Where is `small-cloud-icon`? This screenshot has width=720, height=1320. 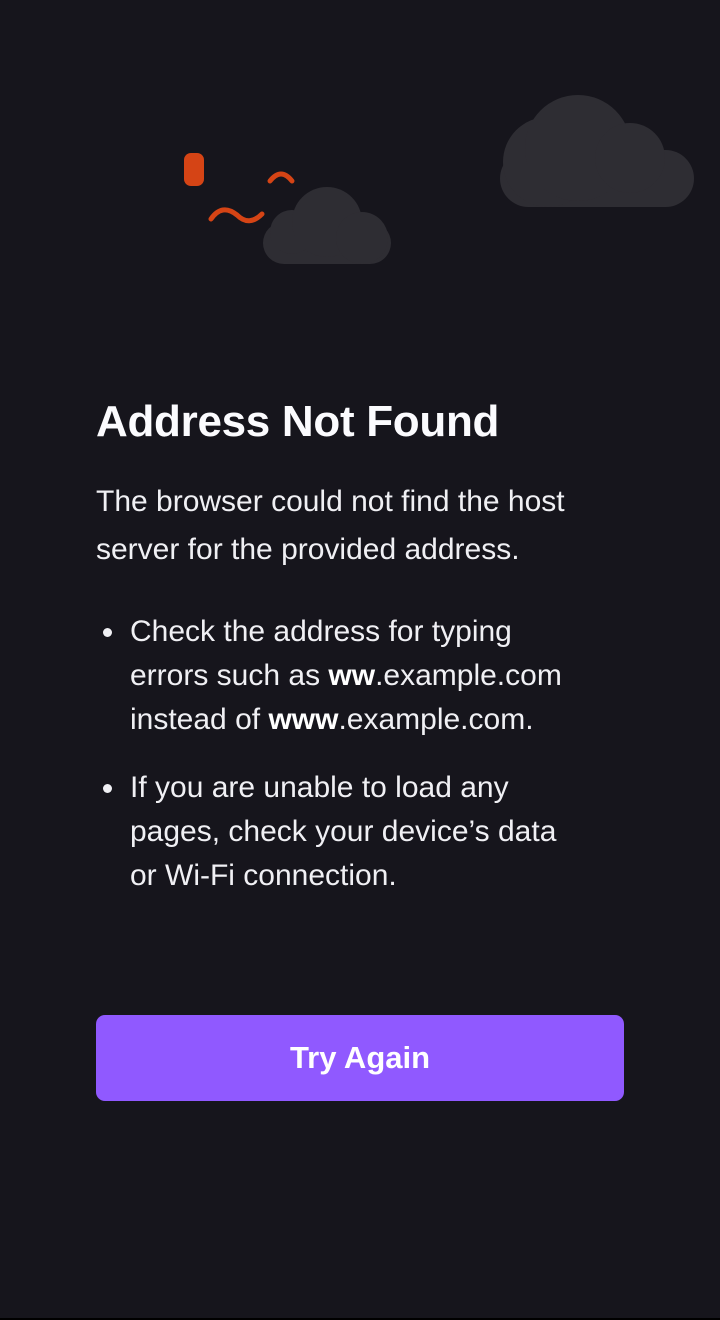
small-cloud-icon is located at coordinates (327, 225).